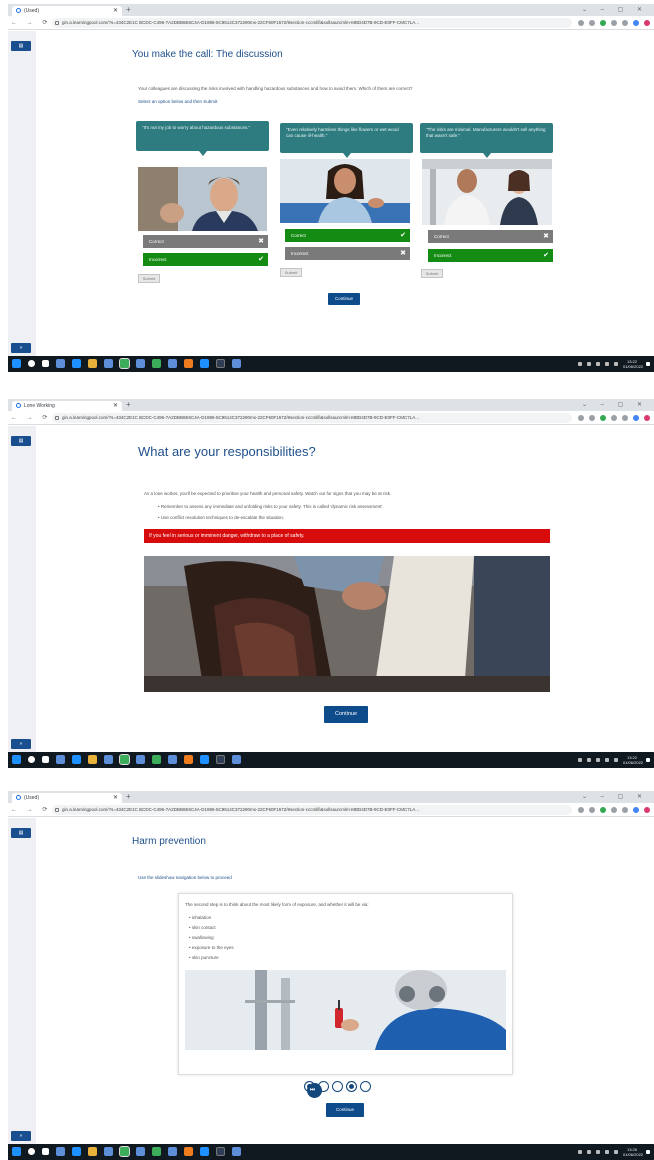  What do you see at coordinates (365, 1086) in the screenshot?
I see `slide-dot` at bounding box center [365, 1086].